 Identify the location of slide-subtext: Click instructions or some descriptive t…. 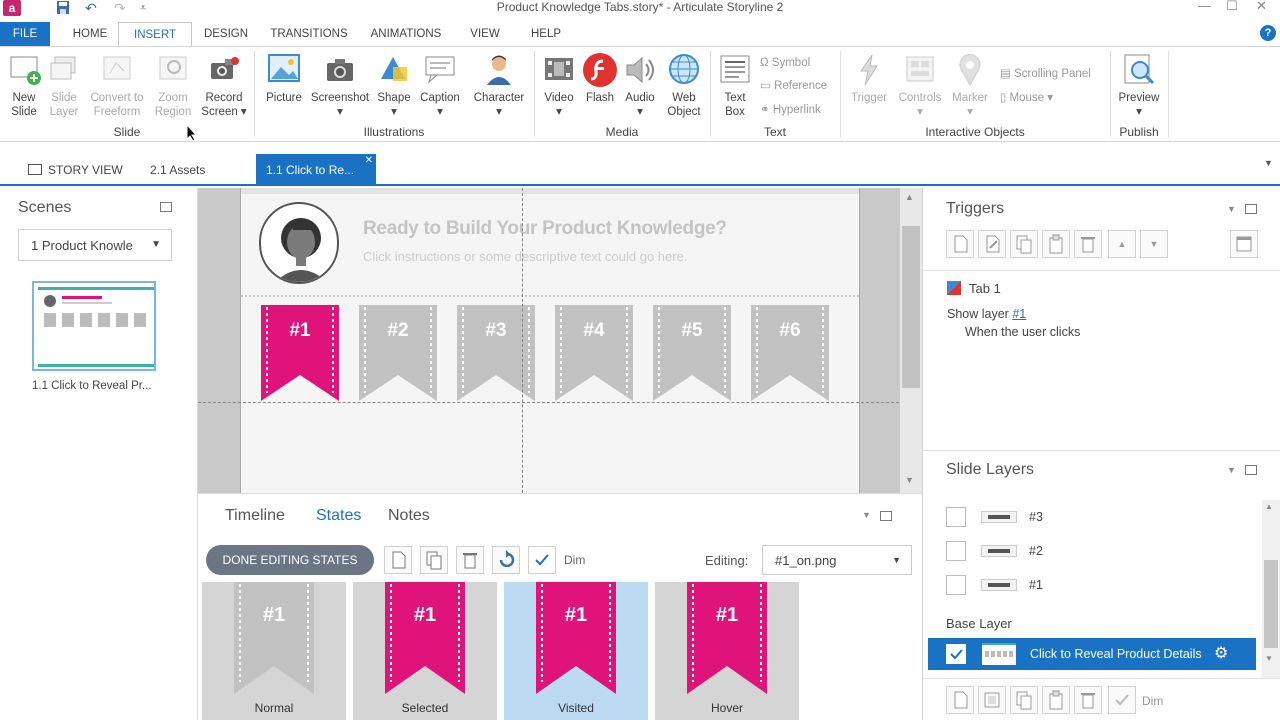
(525, 256).